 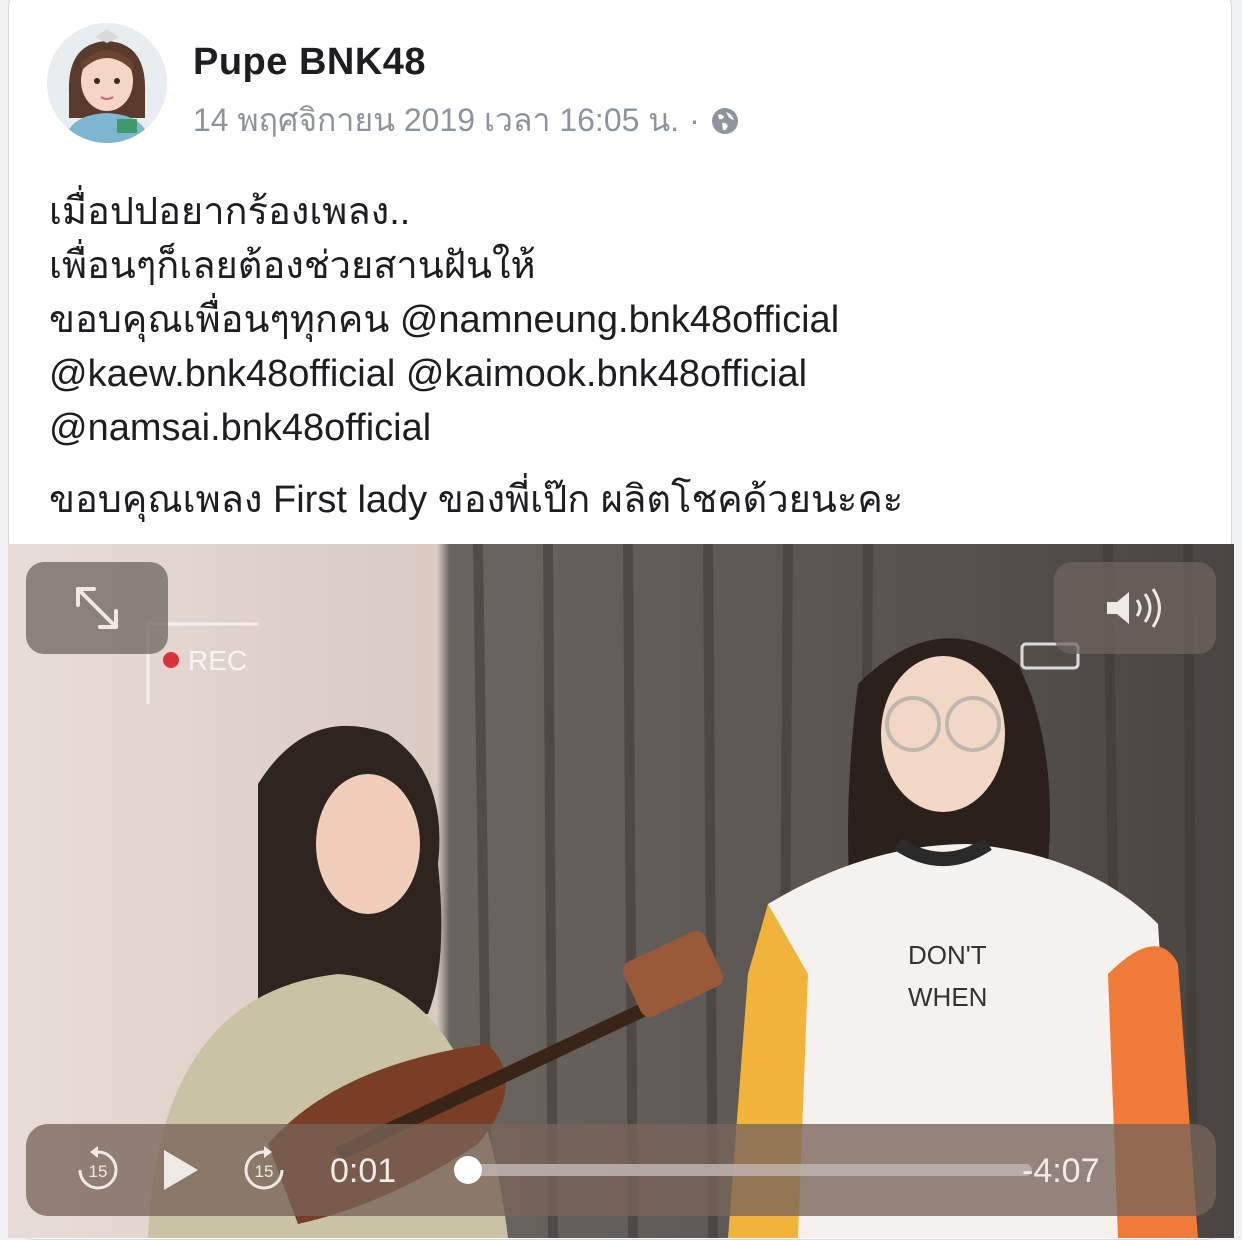 I want to click on volume-button, so click(x=1135, y=608).